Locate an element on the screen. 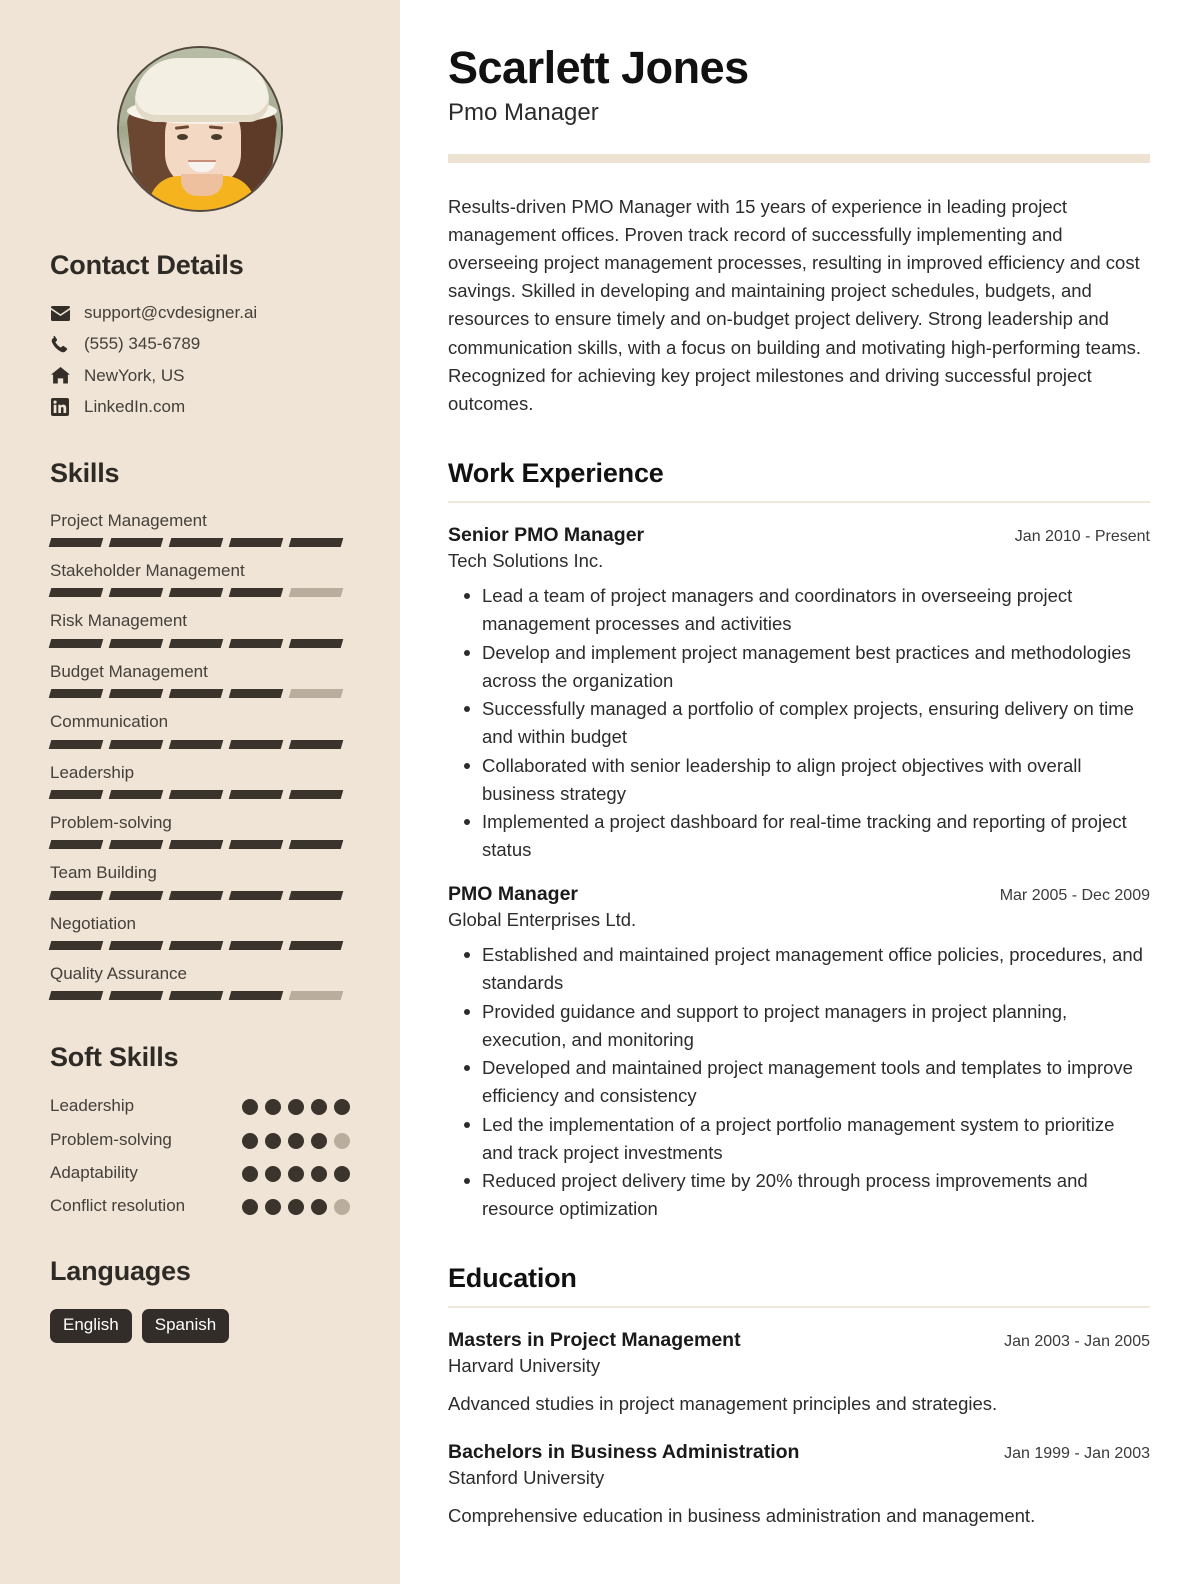 Image resolution: width=1200 pixels, height=1584 pixels. education-entry-school: Stanford University is located at coordinates (526, 1478).